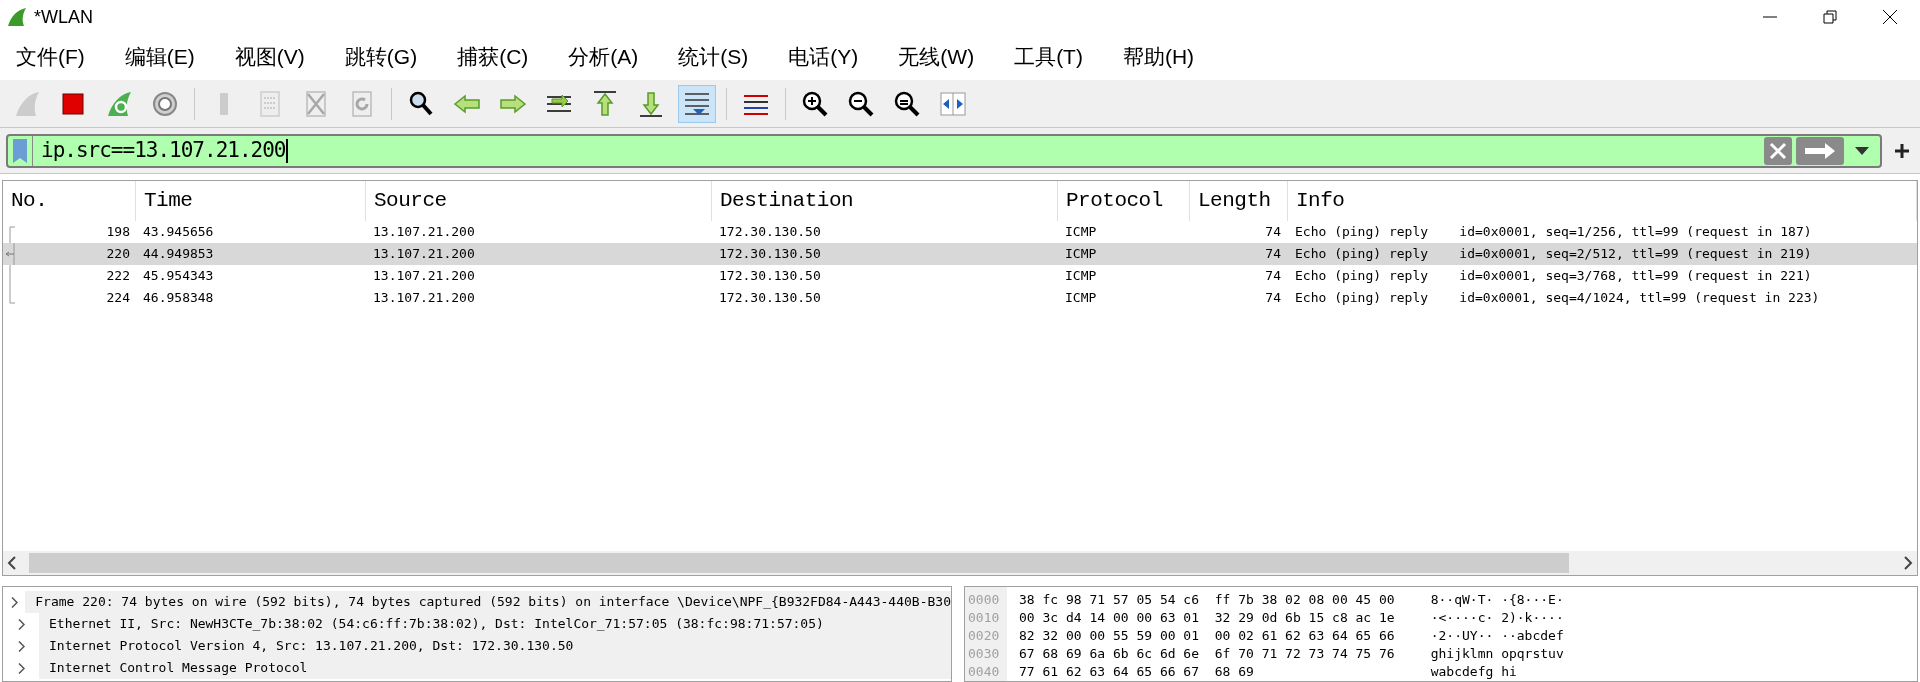 This screenshot has height=682, width=1920. I want to click on table-cell-text: 45.954343, so click(178, 276).